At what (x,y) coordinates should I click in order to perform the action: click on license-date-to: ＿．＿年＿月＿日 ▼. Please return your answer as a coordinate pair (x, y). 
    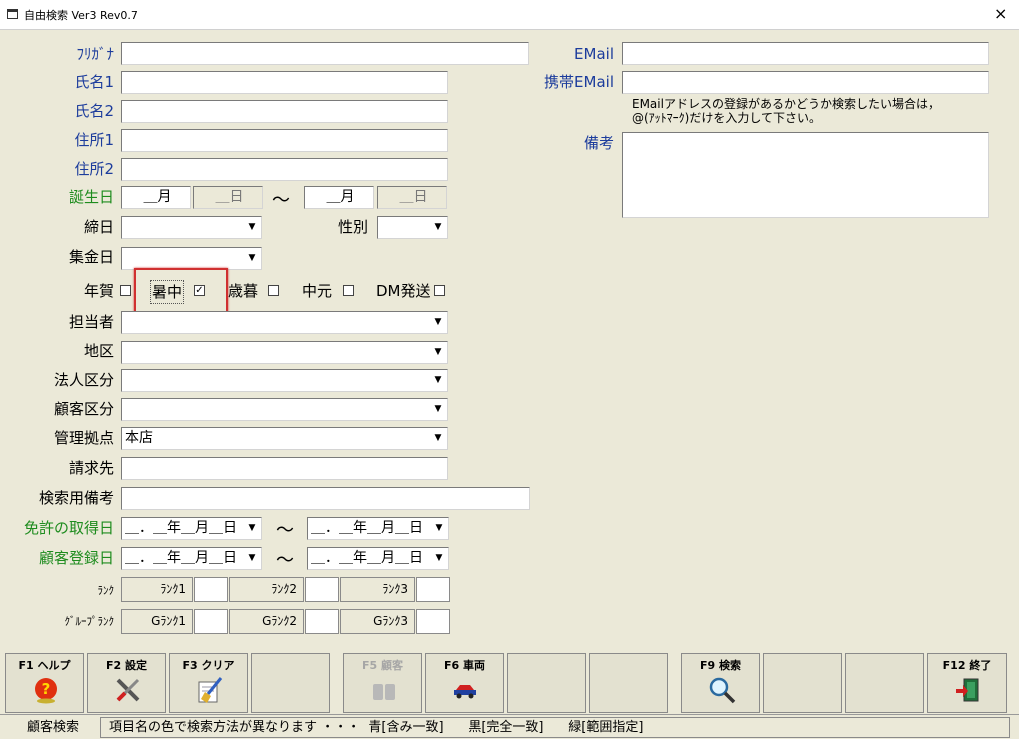
    Looking at the image, I should click on (378, 528).